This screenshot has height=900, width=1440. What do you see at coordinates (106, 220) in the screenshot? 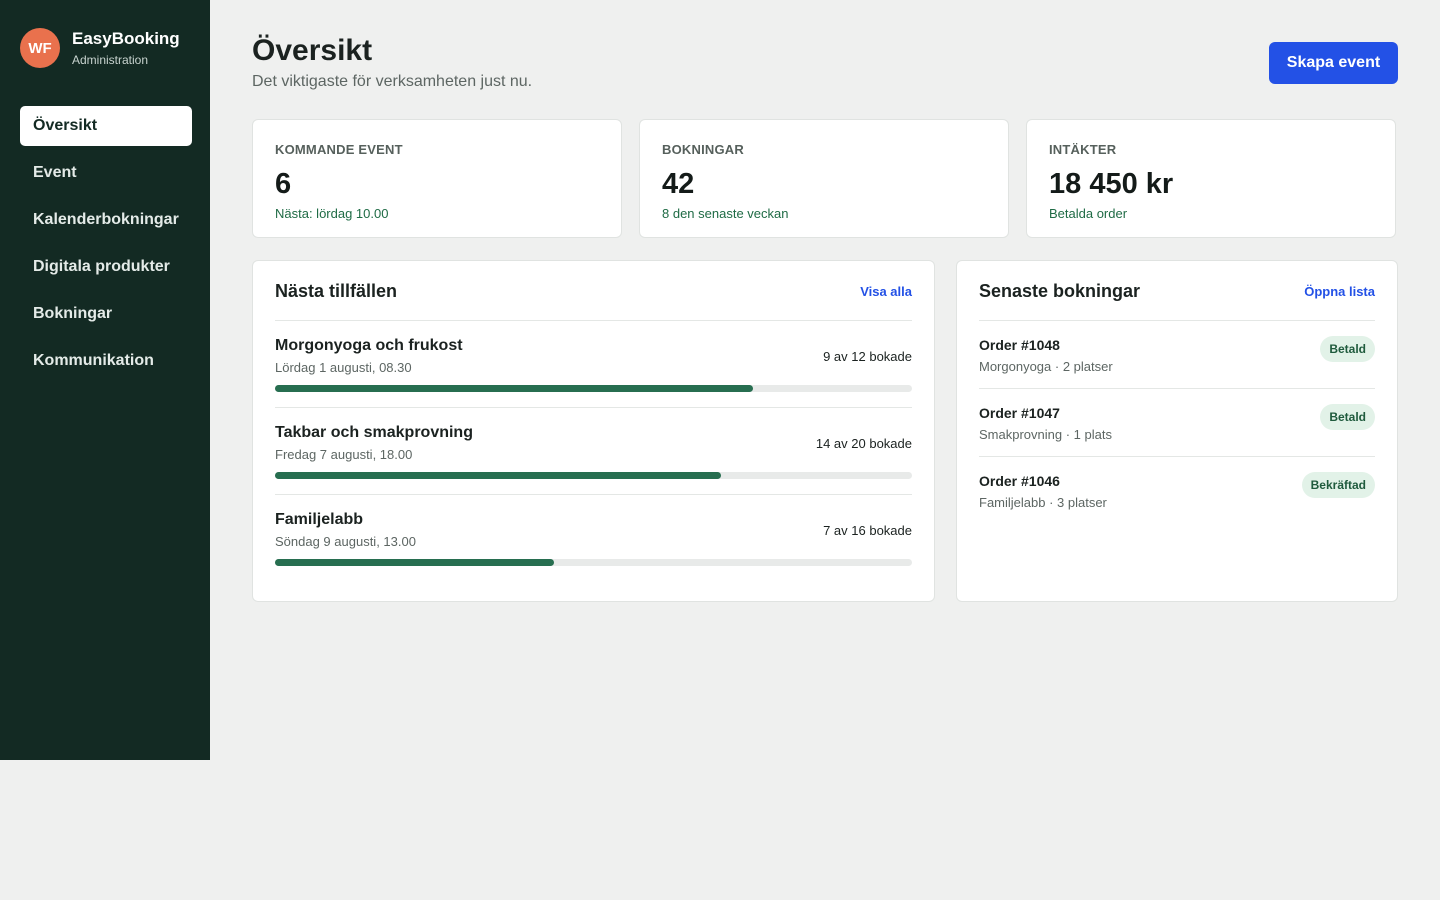
I see `sidebar-item-kalenderbokningar: Kalenderbokningar` at bounding box center [106, 220].